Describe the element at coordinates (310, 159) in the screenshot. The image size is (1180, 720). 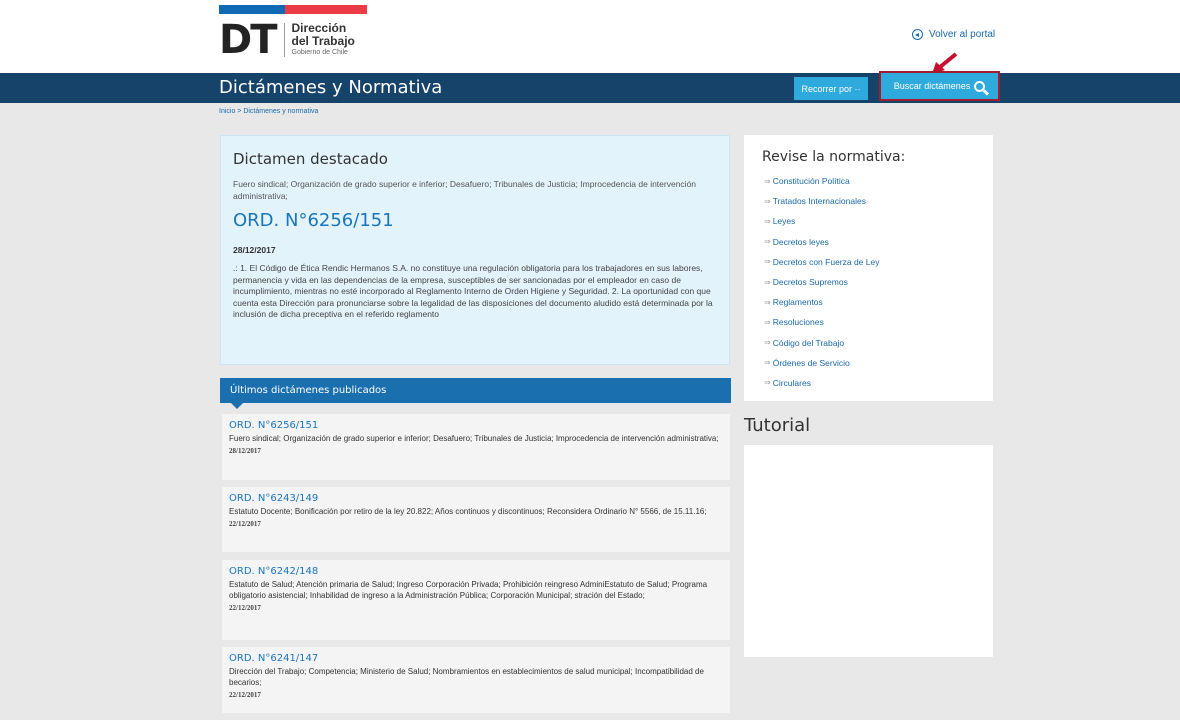
I see `featured-heading: Dictamen destacado` at that location.